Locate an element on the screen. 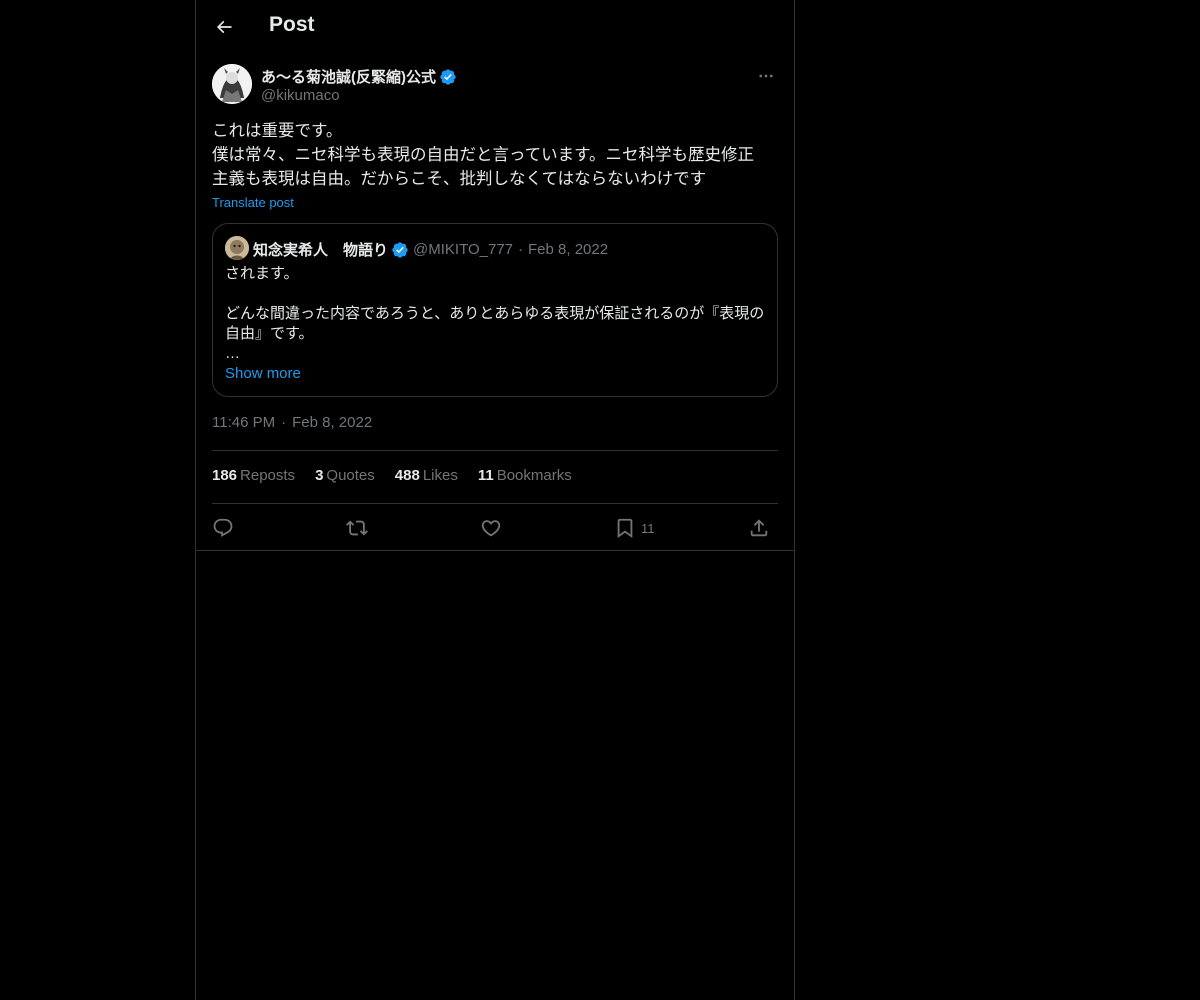 This screenshot has width=1200, height=1000. likes-label: Likes is located at coordinates (440, 475).